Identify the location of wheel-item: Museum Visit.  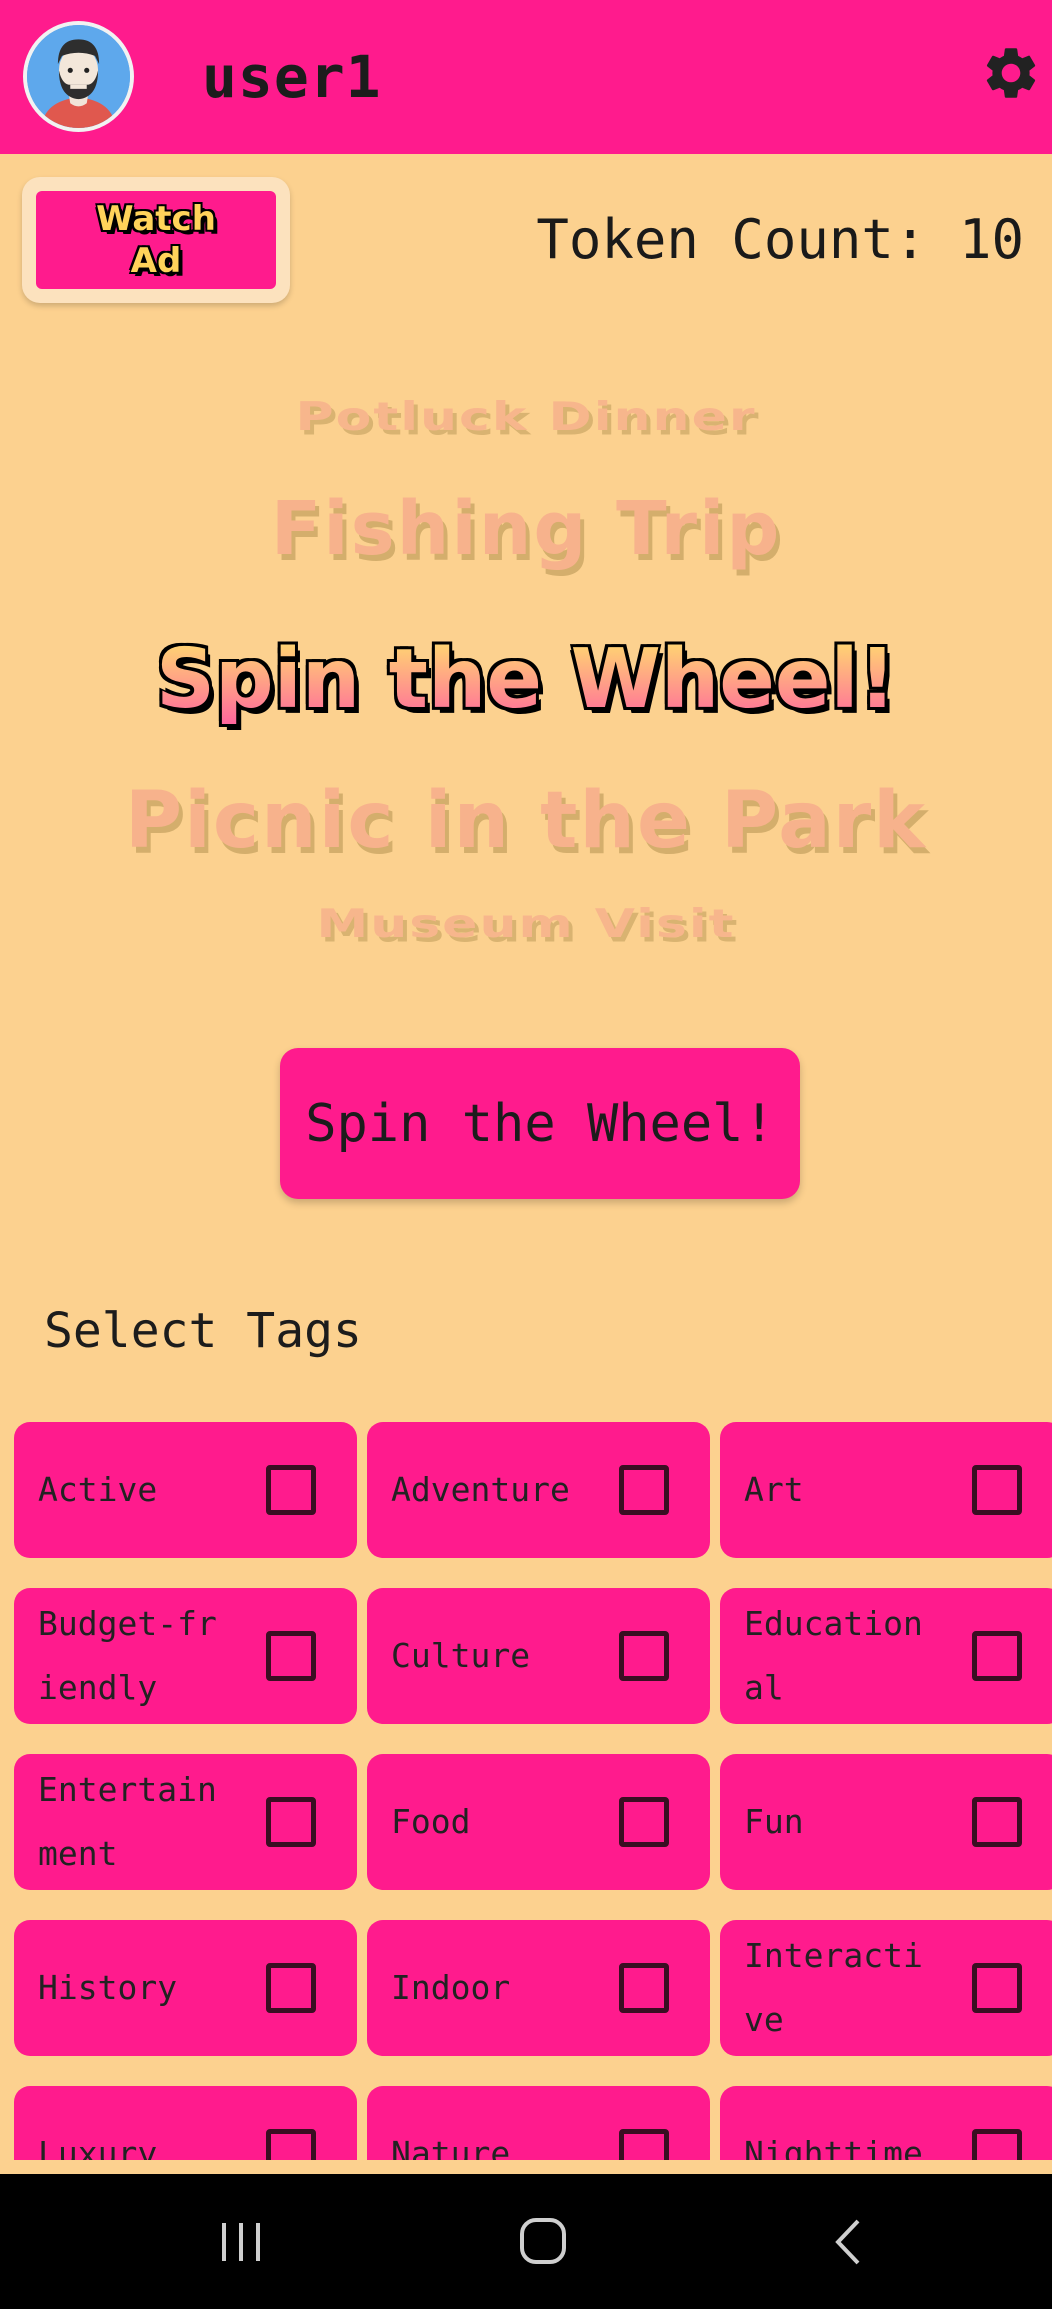
(526, 924).